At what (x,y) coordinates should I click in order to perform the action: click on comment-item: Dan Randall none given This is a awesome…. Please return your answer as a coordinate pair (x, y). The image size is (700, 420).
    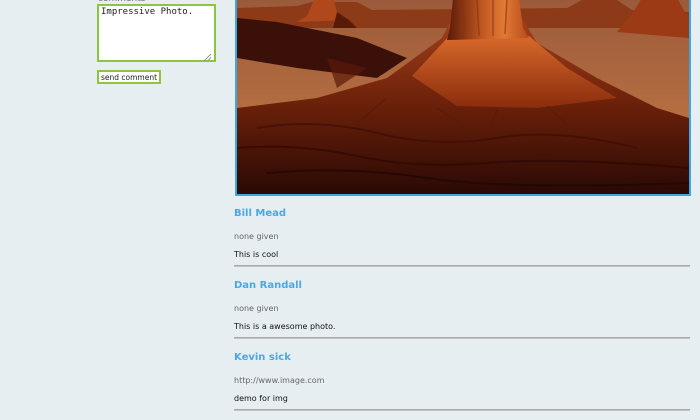
    Looking at the image, I should click on (462, 306).